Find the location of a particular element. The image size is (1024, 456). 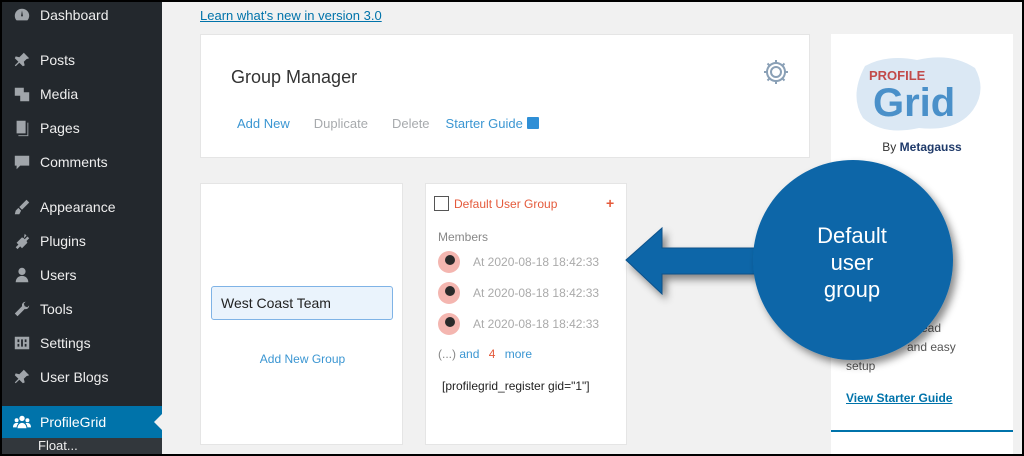

sidebar-item-label: User Blogs is located at coordinates (74, 377).